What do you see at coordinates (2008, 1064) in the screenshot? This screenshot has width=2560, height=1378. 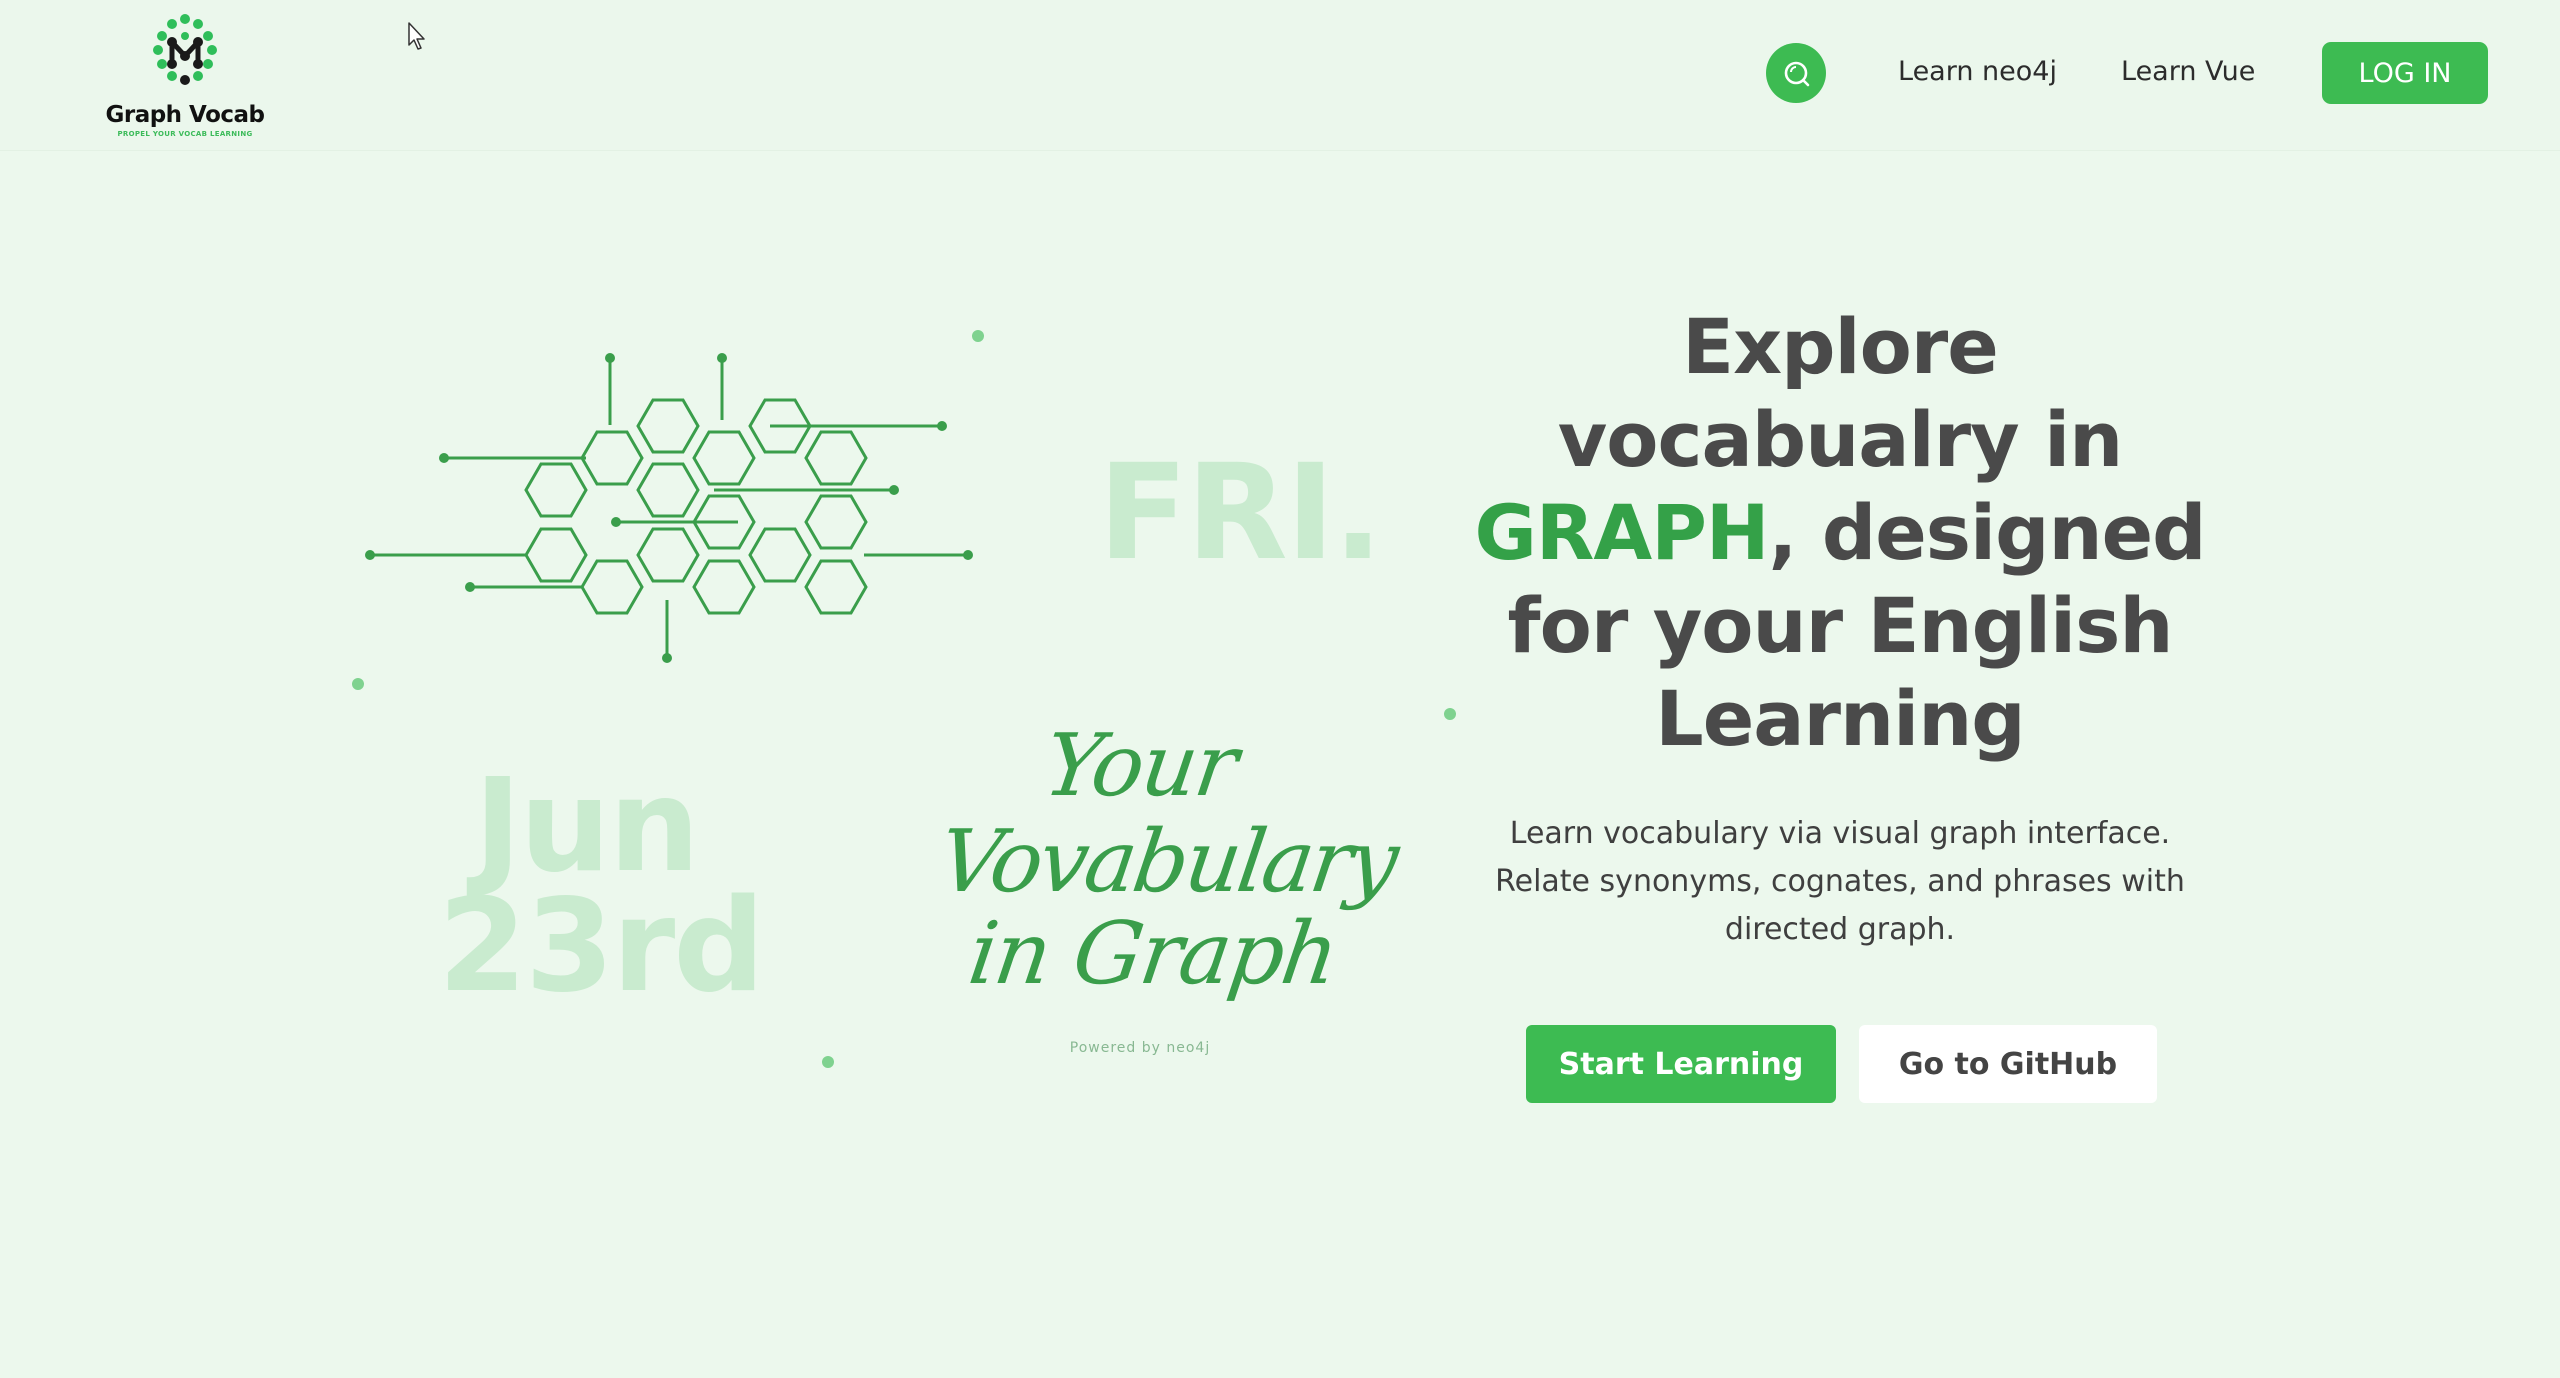 I see `go-to-github-button: Go to GitHub` at bounding box center [2008, 1064].